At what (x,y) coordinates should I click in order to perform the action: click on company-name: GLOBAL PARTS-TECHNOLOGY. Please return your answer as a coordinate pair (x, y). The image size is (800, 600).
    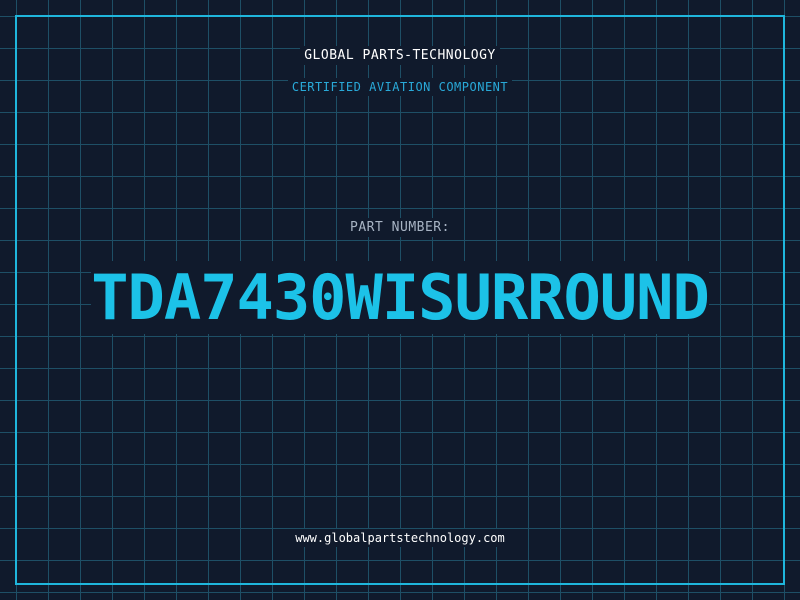
    Looking at the image, I should click on (400, 55).